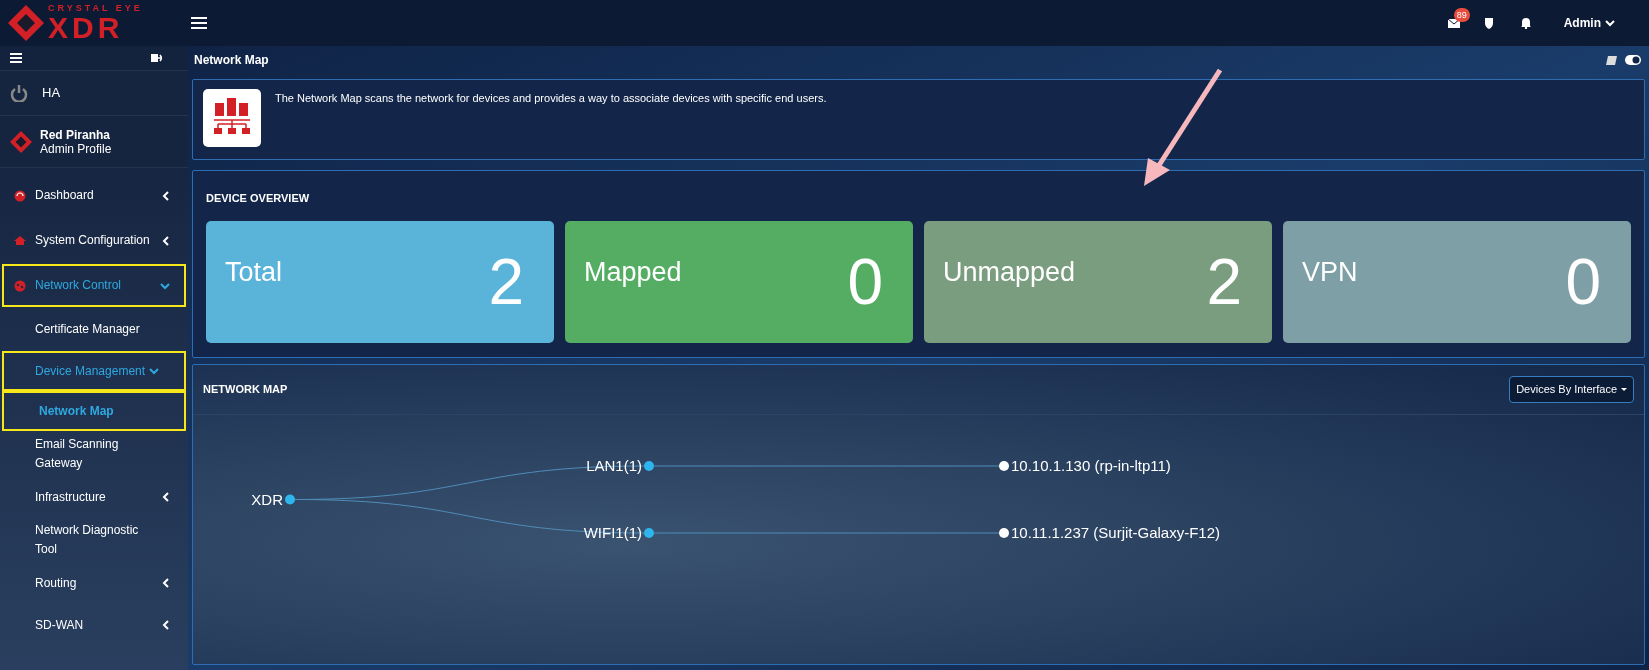 Image resolution: width=1649 pixels, height=670 pixels. Describe the element at coordinates (1611, 60) in the screenshot. I see `book-icon` at that location.